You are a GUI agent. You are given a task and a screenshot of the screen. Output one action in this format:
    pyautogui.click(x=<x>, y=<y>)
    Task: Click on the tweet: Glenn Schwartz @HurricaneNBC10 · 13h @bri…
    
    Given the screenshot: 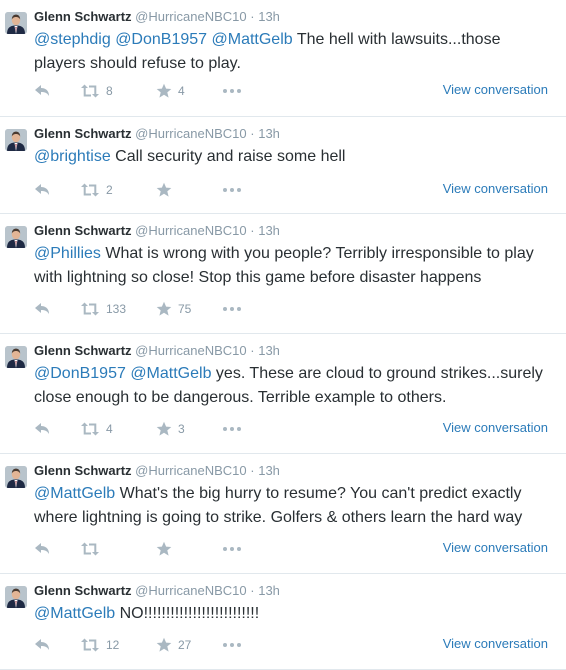 What is the action you would take?
    pyautogui.click(x=283, y=165)
    